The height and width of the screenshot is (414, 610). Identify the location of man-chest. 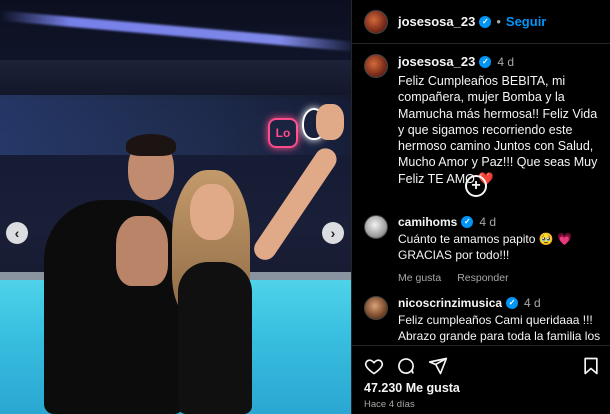
(142, 251).